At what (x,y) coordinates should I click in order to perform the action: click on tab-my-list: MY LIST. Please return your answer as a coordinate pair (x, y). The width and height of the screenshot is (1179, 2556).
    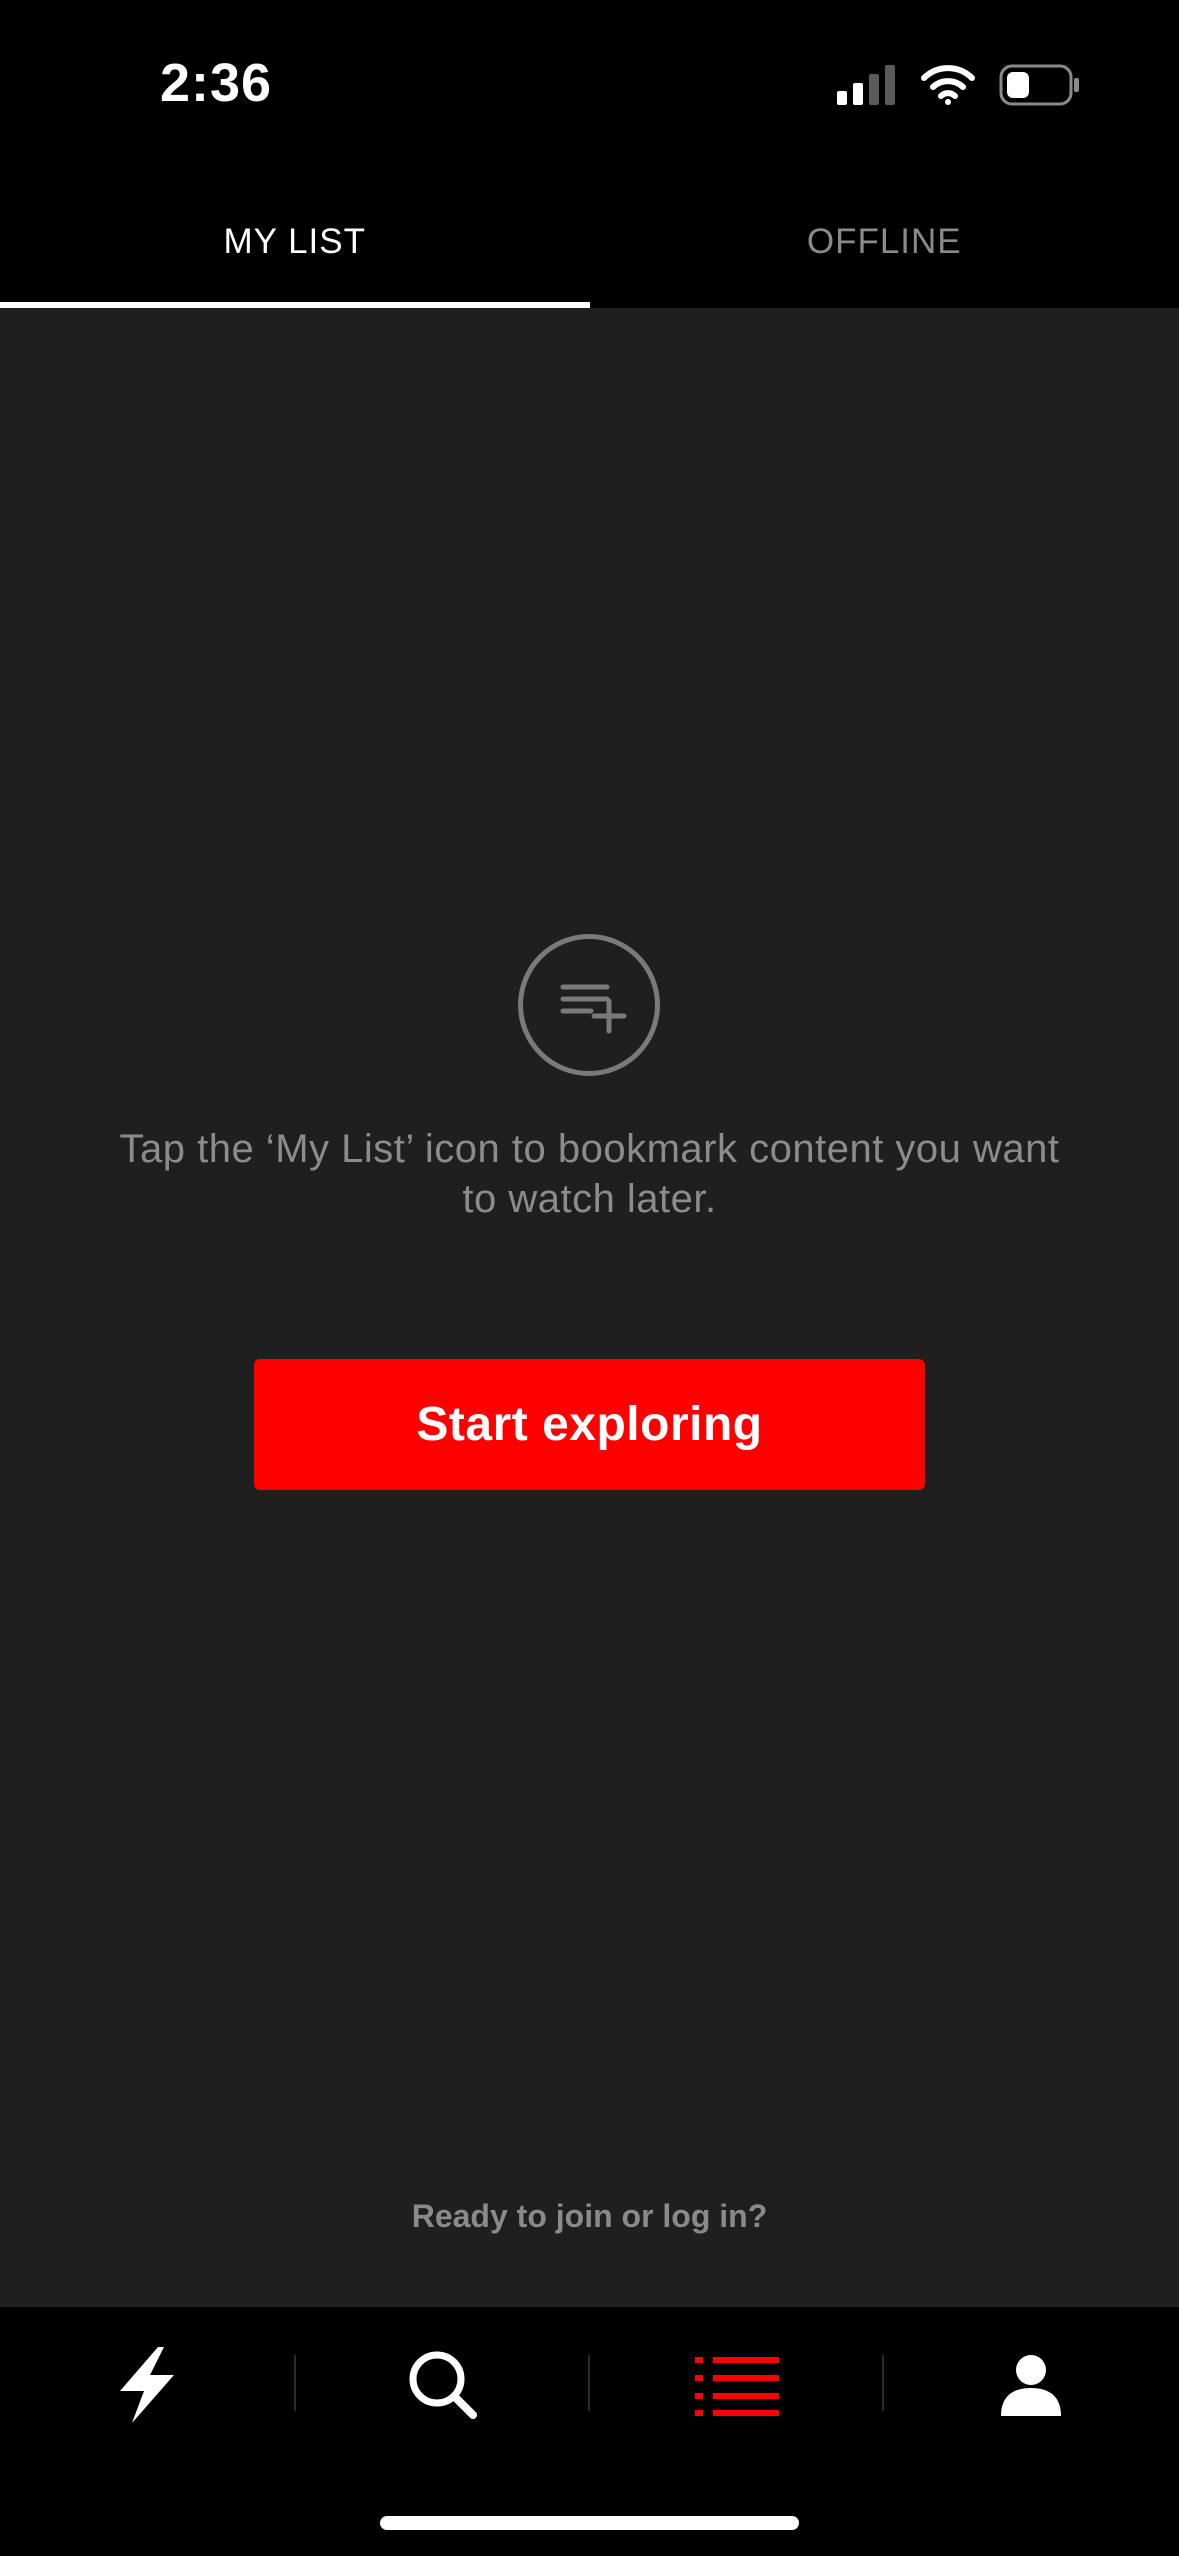
    Looking at the image, I should click on (295, 242).